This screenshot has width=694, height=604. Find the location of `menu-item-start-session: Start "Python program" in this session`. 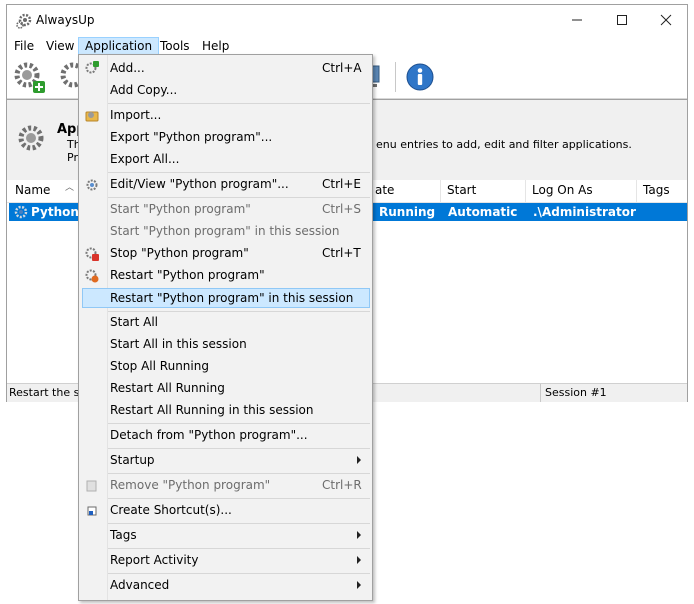

menu-item-start-session: Start "Python program" in this session is located at coordinates (225, 231).